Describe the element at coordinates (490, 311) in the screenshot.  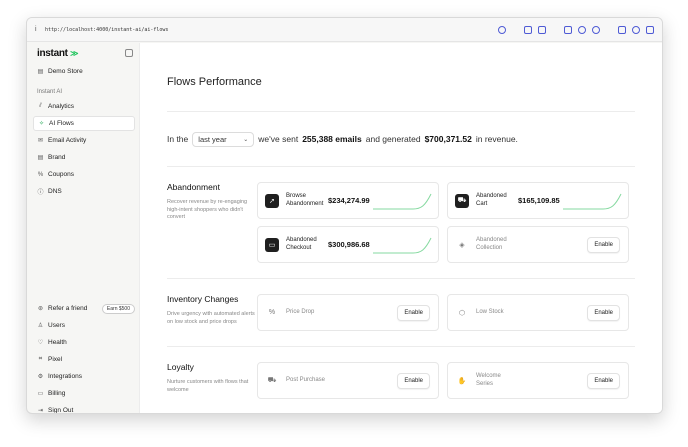
I see `flow-name: Low Stock` at that location.